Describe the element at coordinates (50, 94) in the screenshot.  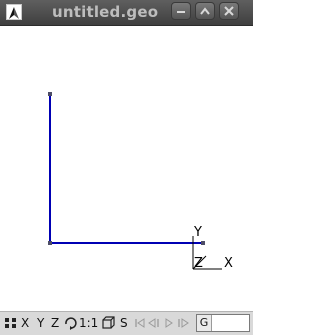
I see `point-top` at that location.